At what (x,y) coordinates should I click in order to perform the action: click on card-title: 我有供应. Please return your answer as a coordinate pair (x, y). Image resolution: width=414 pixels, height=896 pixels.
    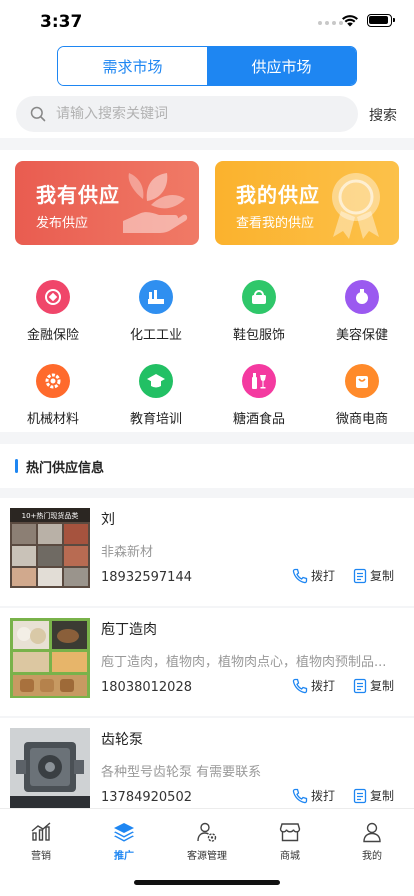
    Looking at the image, I should click on (78, 195).